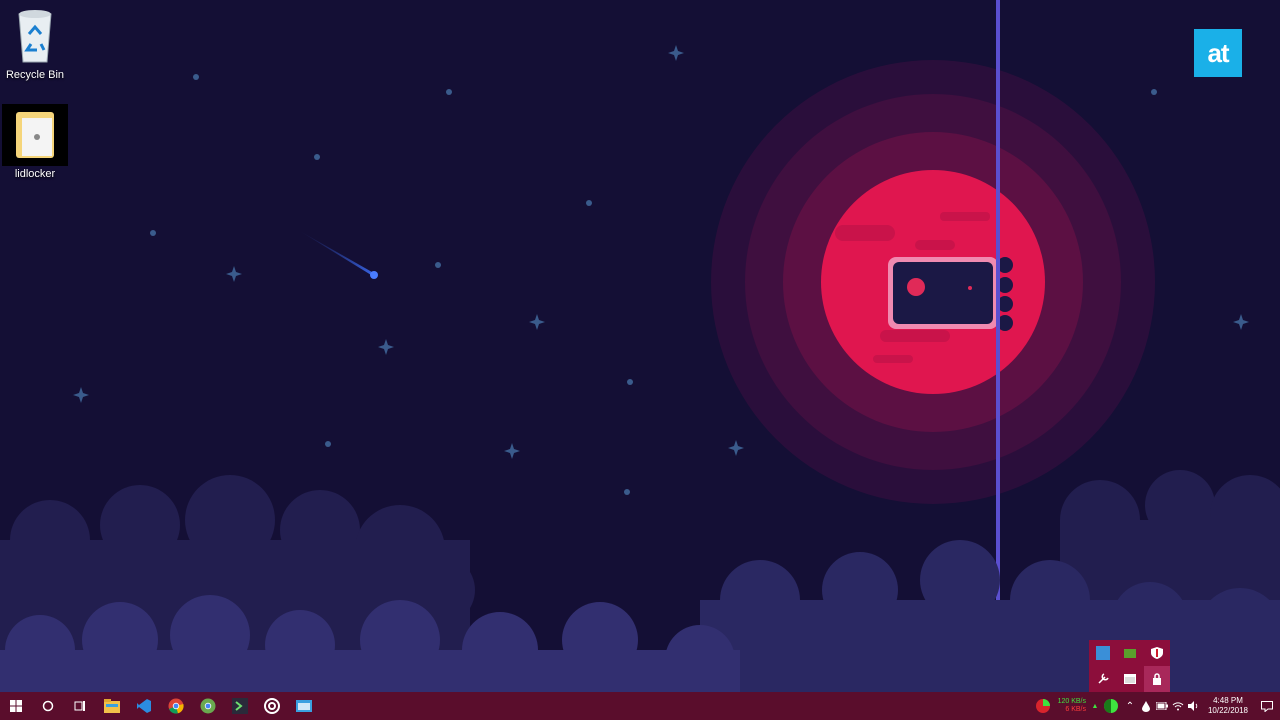 The height and width of the screenshot is (720, 1280). Describe the element at coordinates (1178, 706) in the screenshot. I see `wifi-icon` at that location.